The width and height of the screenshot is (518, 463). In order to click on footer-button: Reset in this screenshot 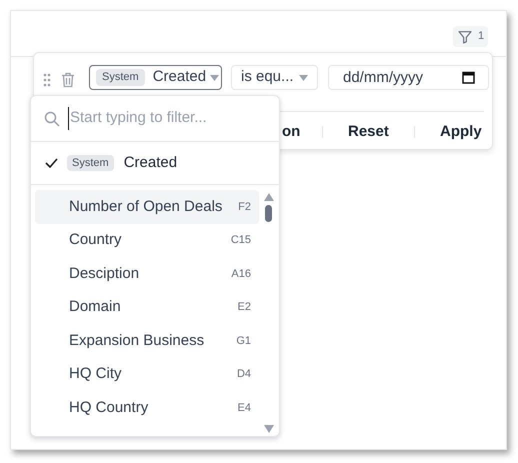, I will do `click(368, 132)`.